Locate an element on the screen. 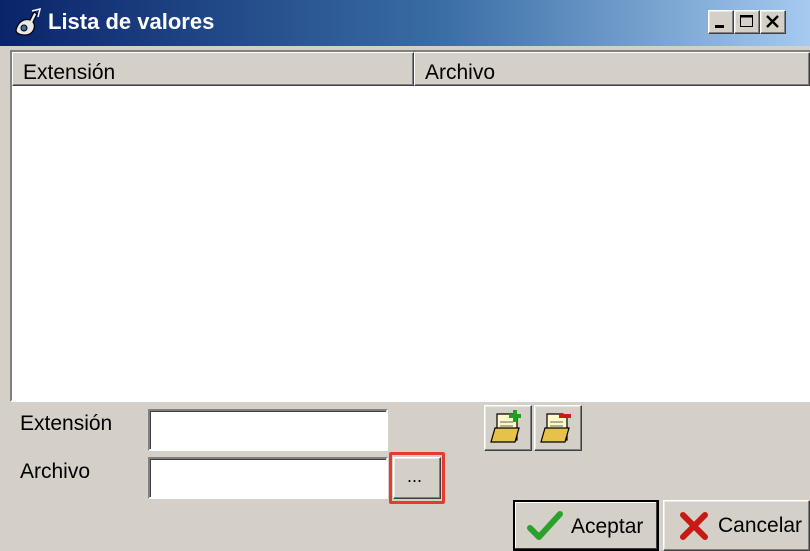  app-icon is located at coordinates (28, 22).